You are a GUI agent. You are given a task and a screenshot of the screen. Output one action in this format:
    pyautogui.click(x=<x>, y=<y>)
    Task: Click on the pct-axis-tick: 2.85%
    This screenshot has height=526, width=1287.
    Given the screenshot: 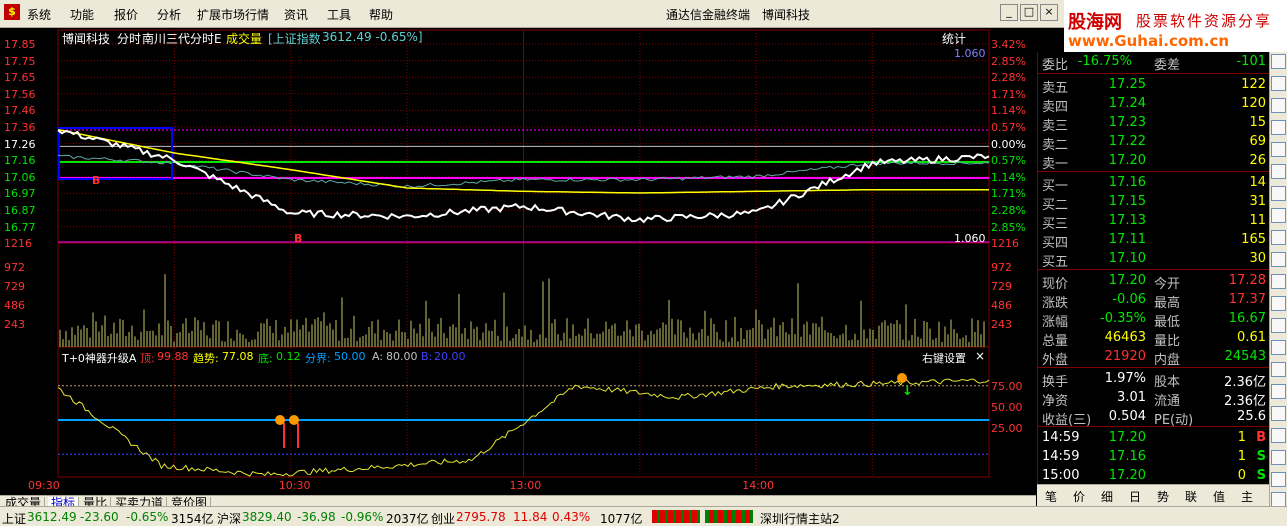 What is the action you would take?
    pyautogui.click(x=1008, y=227)
    